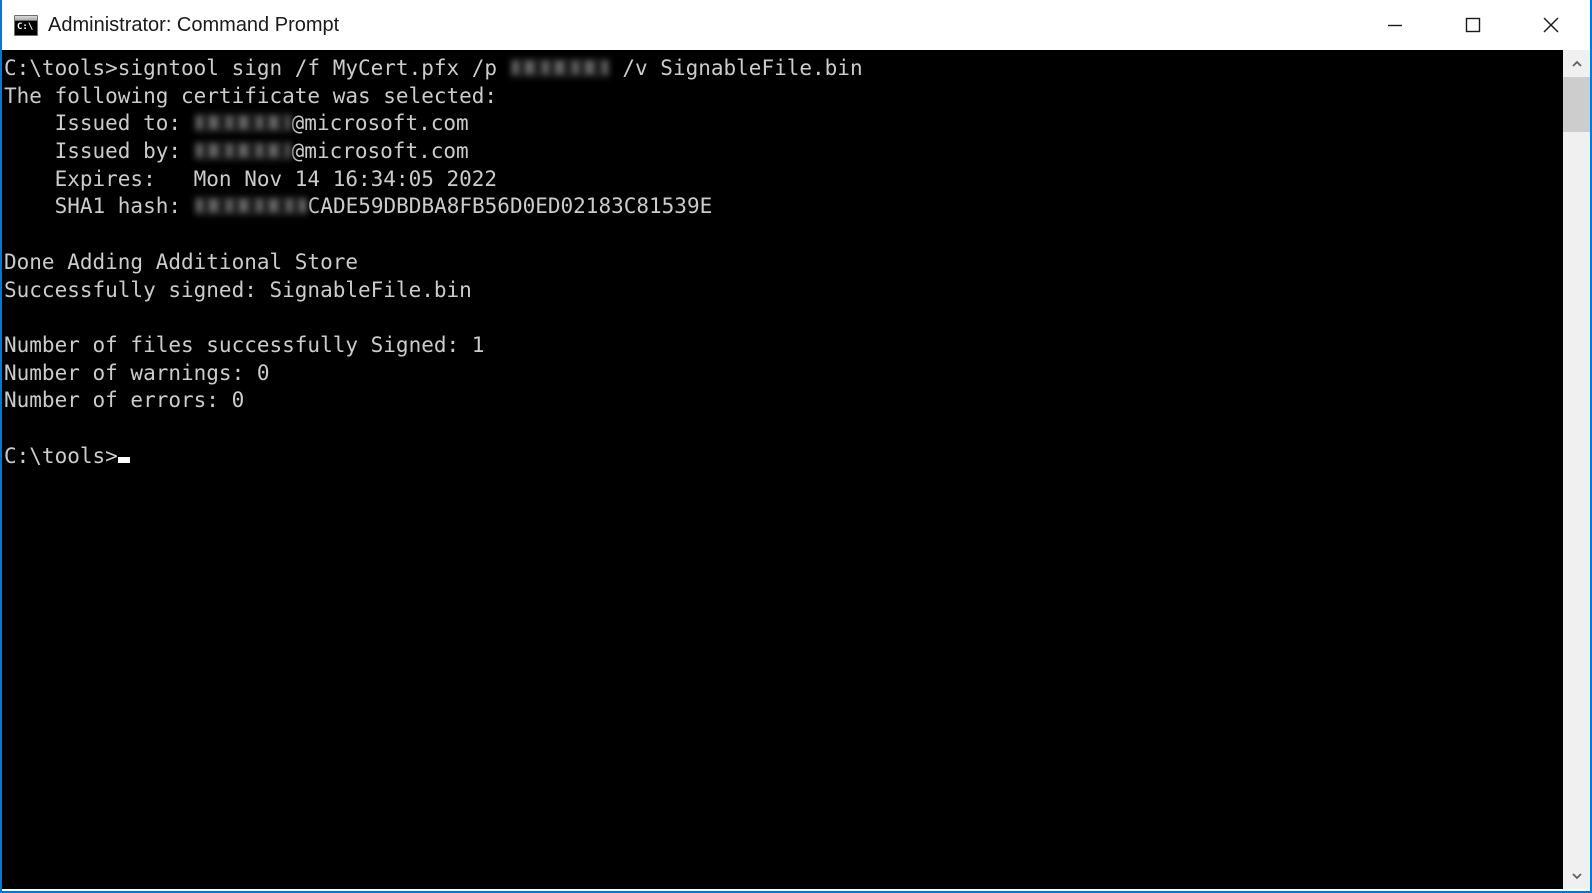 The height and width of the screenshot is (893, 1592). I want to click on chevron-up-icon, so click(1576, 63).